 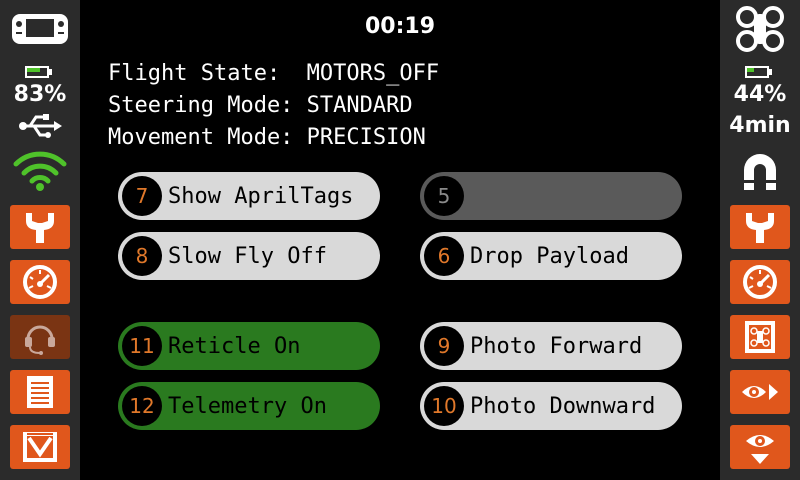 What do you see at coordinates (551, 196) in the screenshot?
I see `button-5-empty: 5` at bounding box center [551, 196].